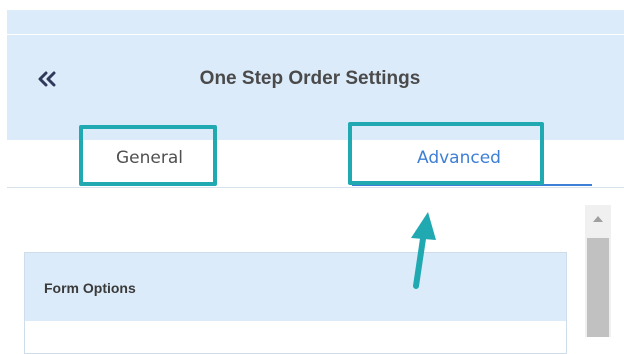 Image resolution: width=624 pixels, height=354 pixels. What do you see at coordinates (423, 250) in the screenshot?
I see `arrow-up-icon` at bounding box center [423, 250].